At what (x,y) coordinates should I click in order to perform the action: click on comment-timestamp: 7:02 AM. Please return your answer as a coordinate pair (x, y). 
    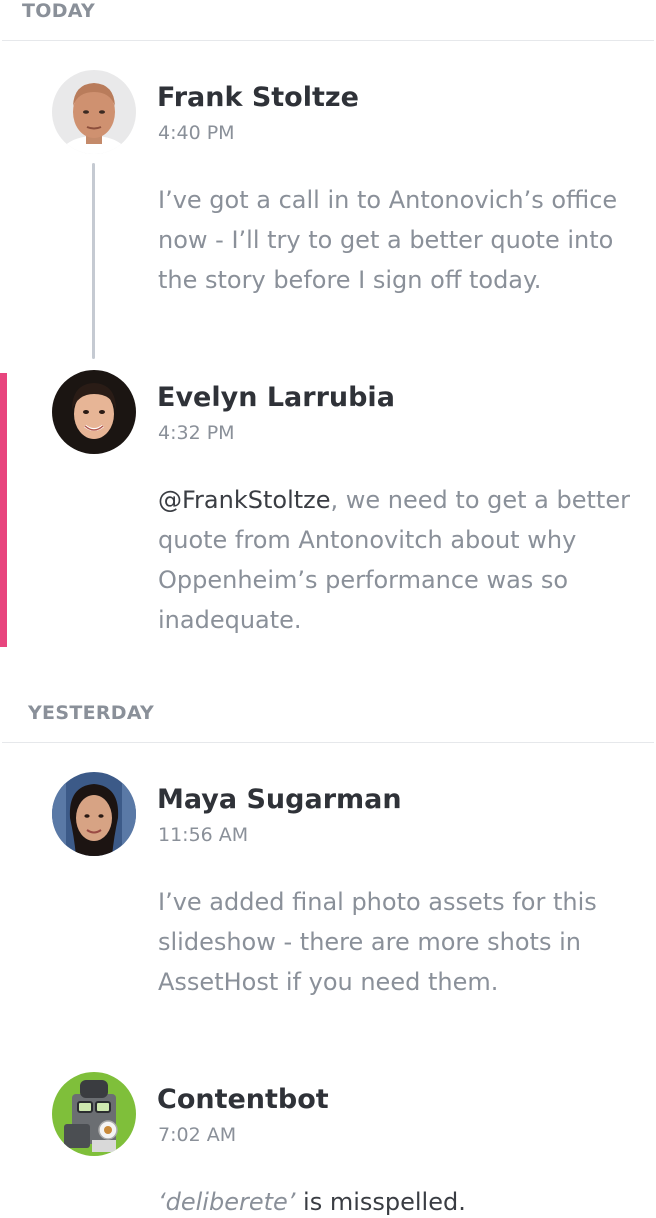
    Looking at the image, I should click on (197, 1135).